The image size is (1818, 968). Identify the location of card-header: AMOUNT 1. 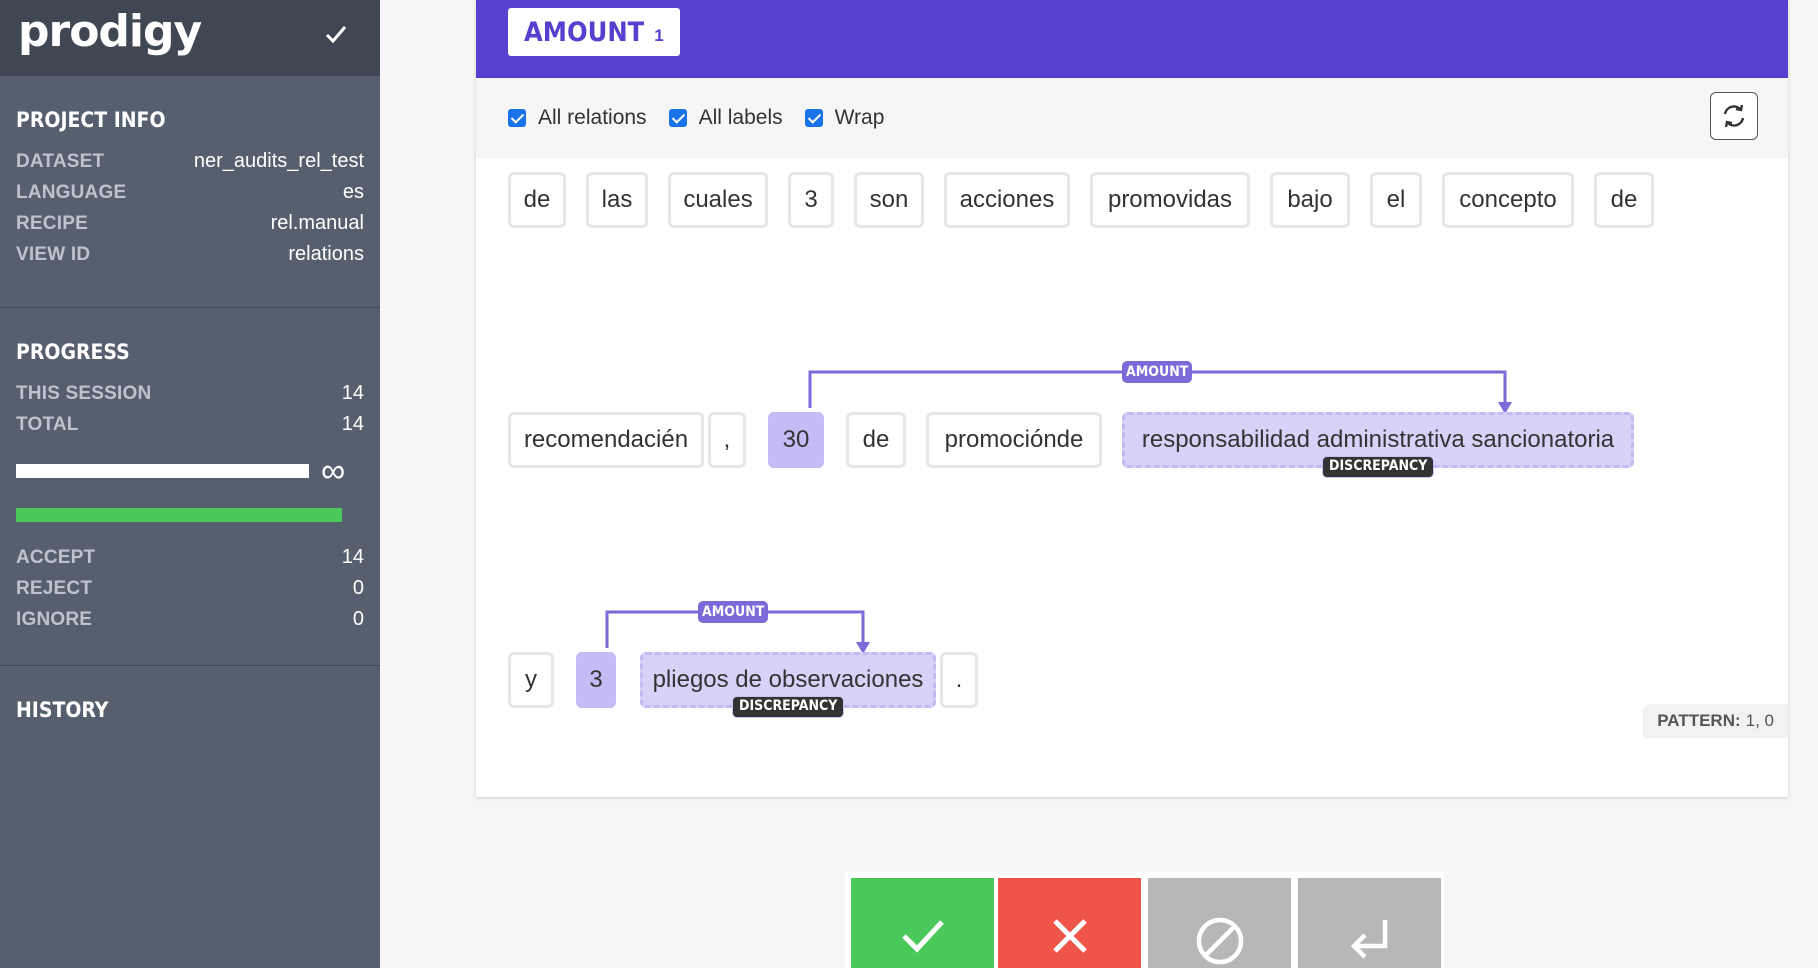
(1132, 39).